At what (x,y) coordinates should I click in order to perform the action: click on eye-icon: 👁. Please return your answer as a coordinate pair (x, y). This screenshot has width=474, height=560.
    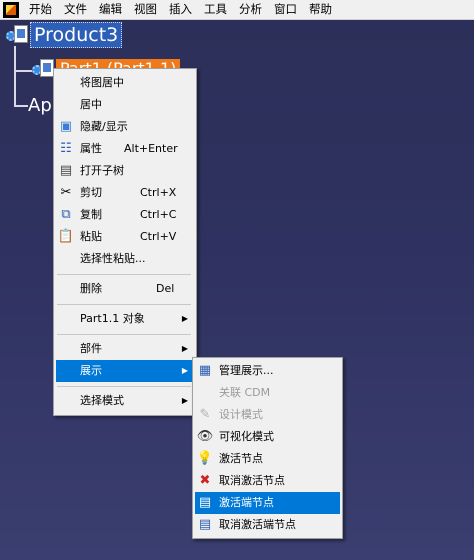
    Looking at the image, I should click on (205, 436).